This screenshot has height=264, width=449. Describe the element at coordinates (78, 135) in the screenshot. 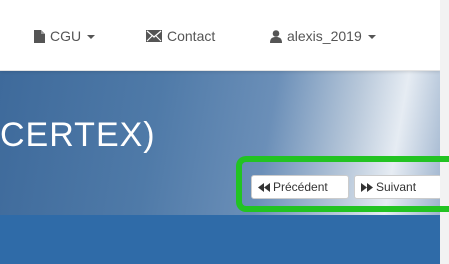

I see `page-title: CERTEX)` at that location.